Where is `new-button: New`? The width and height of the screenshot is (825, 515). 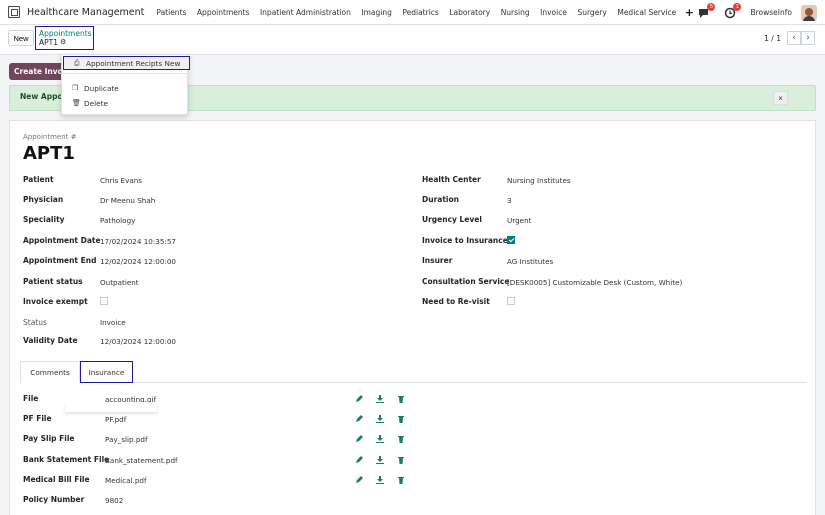 new-button: New is located at coordinates (21, 38).